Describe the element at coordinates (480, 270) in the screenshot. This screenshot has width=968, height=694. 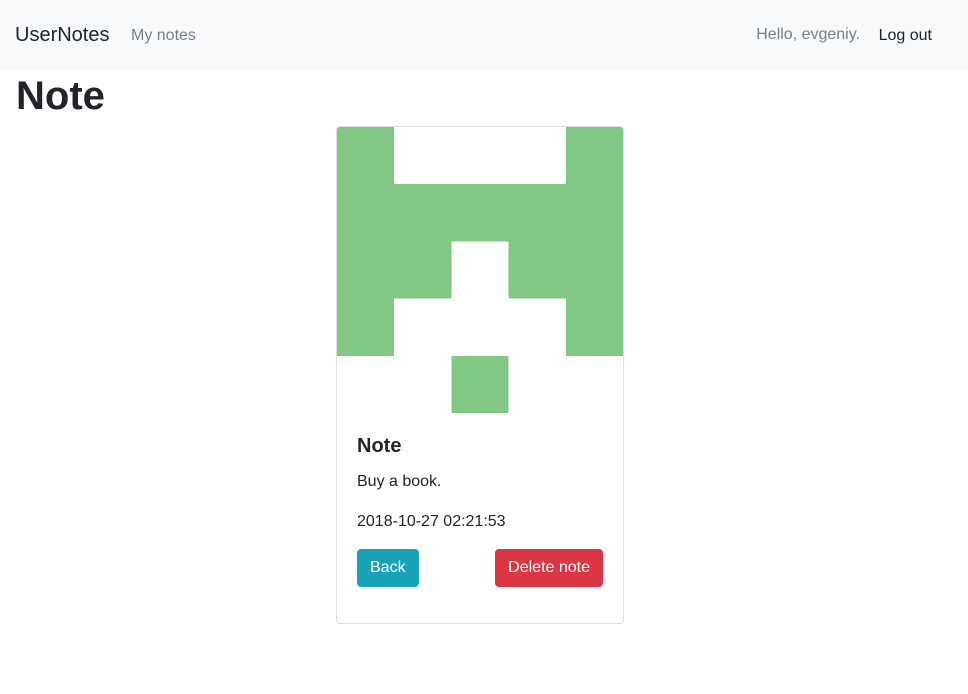
I see `identicon-image` at that location.